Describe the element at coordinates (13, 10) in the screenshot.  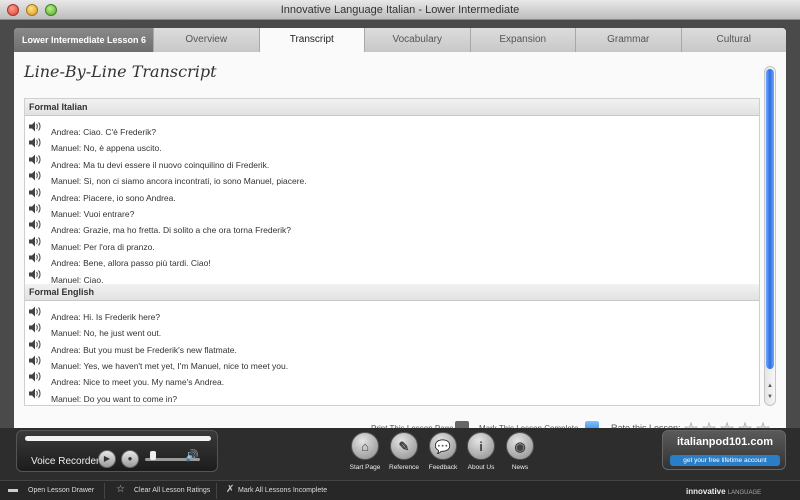
I see `window-close-button` at that location.